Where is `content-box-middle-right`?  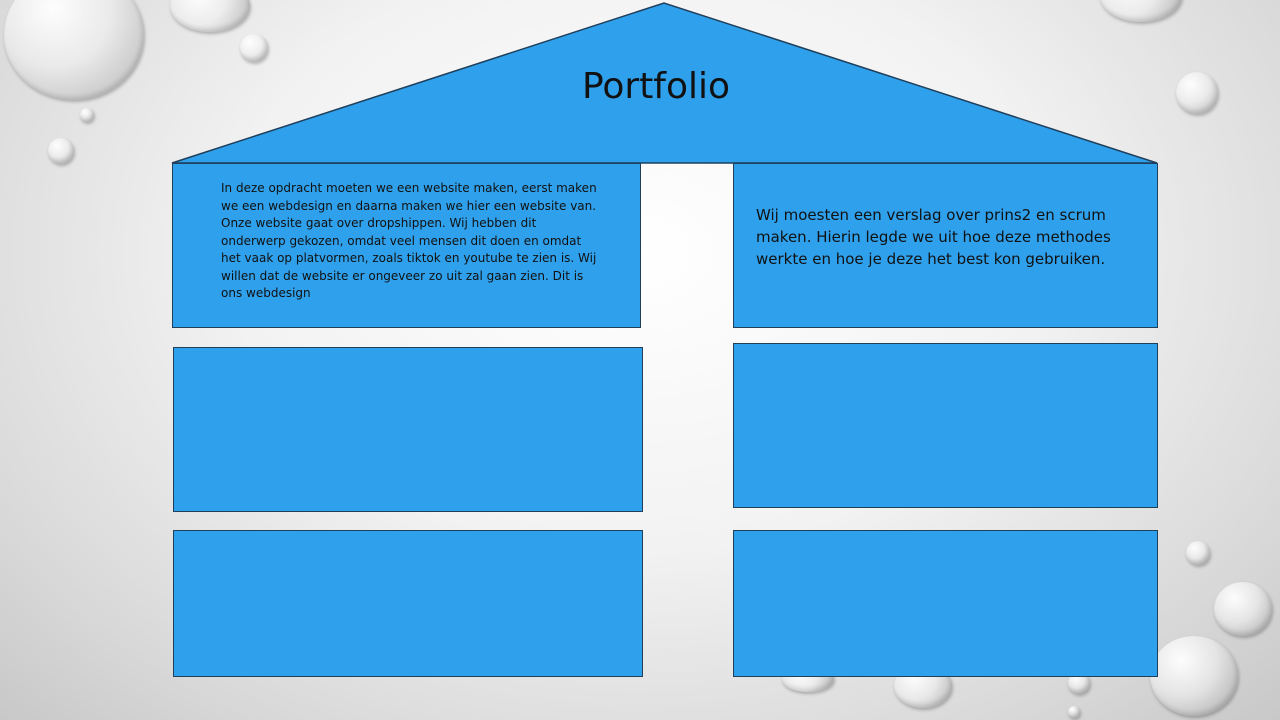
content-box-middle-right is located at coordinates (945, 425).